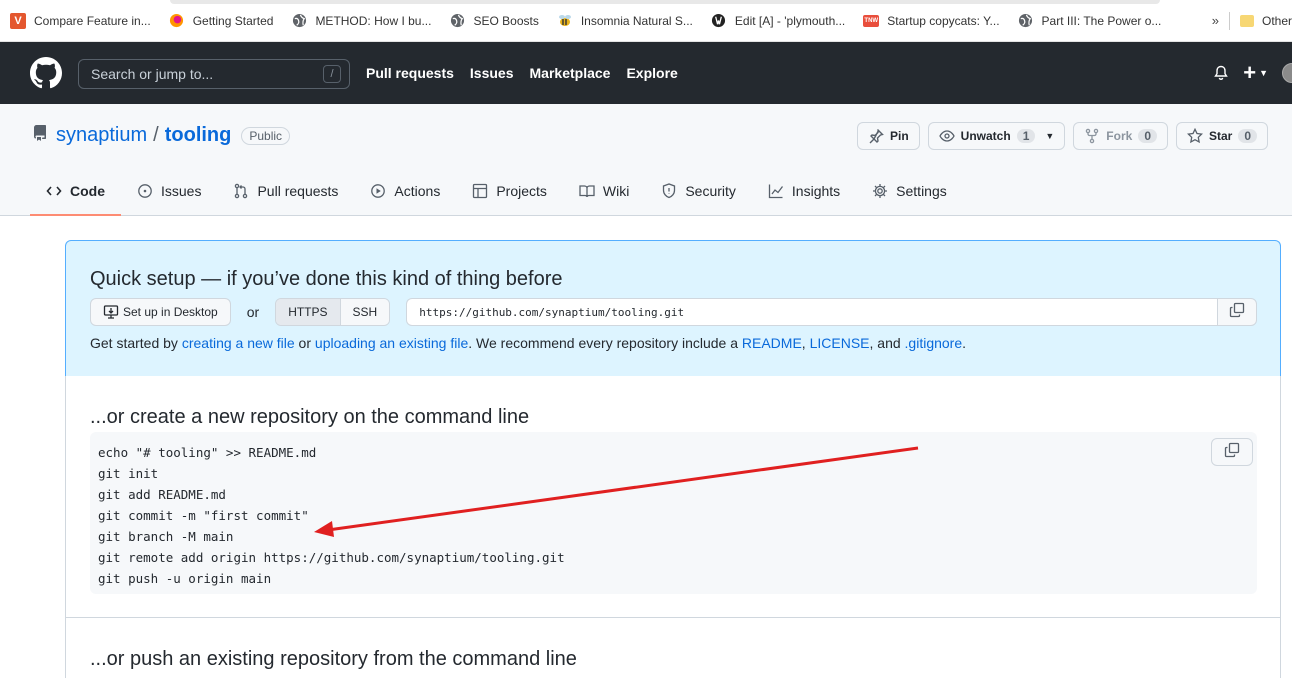  I want to click on clone-url-input: https://github.com/synaptium/tooling.git, so click(811, 312).